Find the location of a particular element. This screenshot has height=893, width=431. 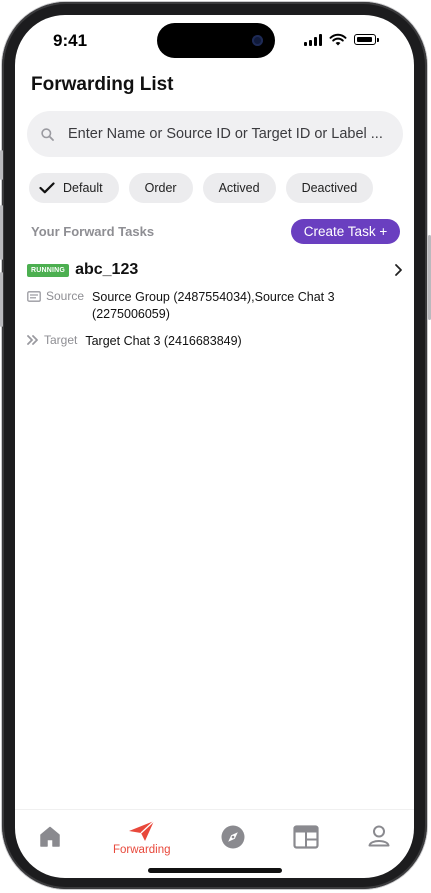

nav-schedule is located at coordinates (306, 837).